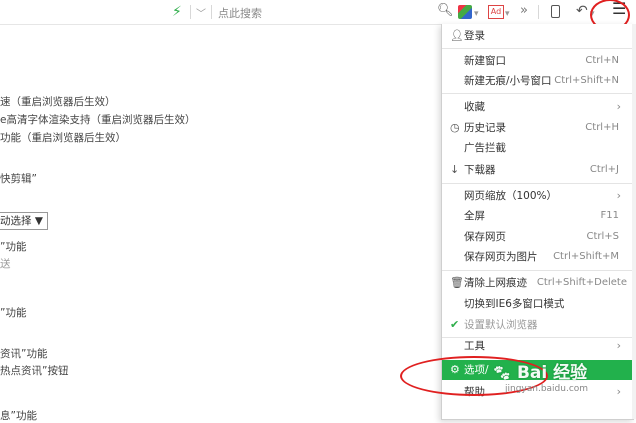 The height and width of the screenshot is (423, 636). I want to click on setting-text: 息”功能, so click(18, 416).